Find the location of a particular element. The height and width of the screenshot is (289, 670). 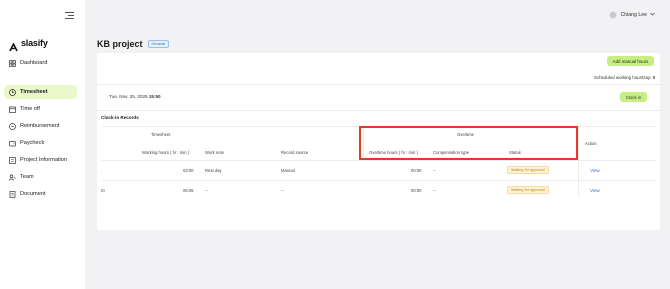

sidebar-item-team: Team is located at coordinates (40, 177).